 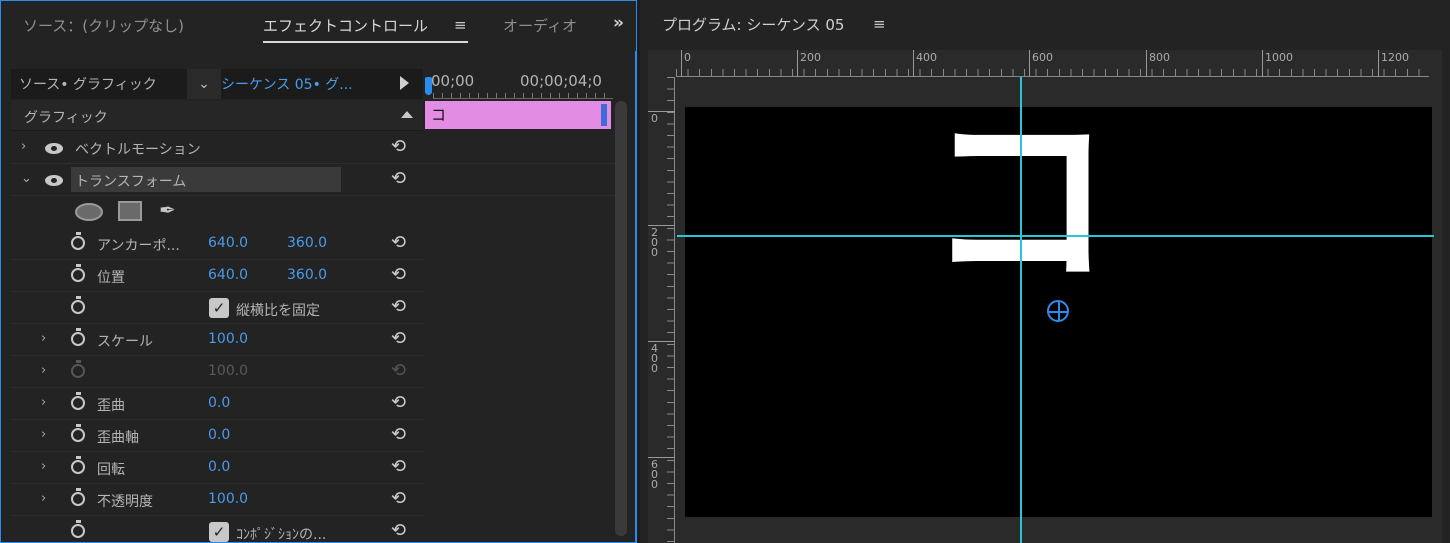 I want to click on position-x: 640.0, so click(x=228, y=275).